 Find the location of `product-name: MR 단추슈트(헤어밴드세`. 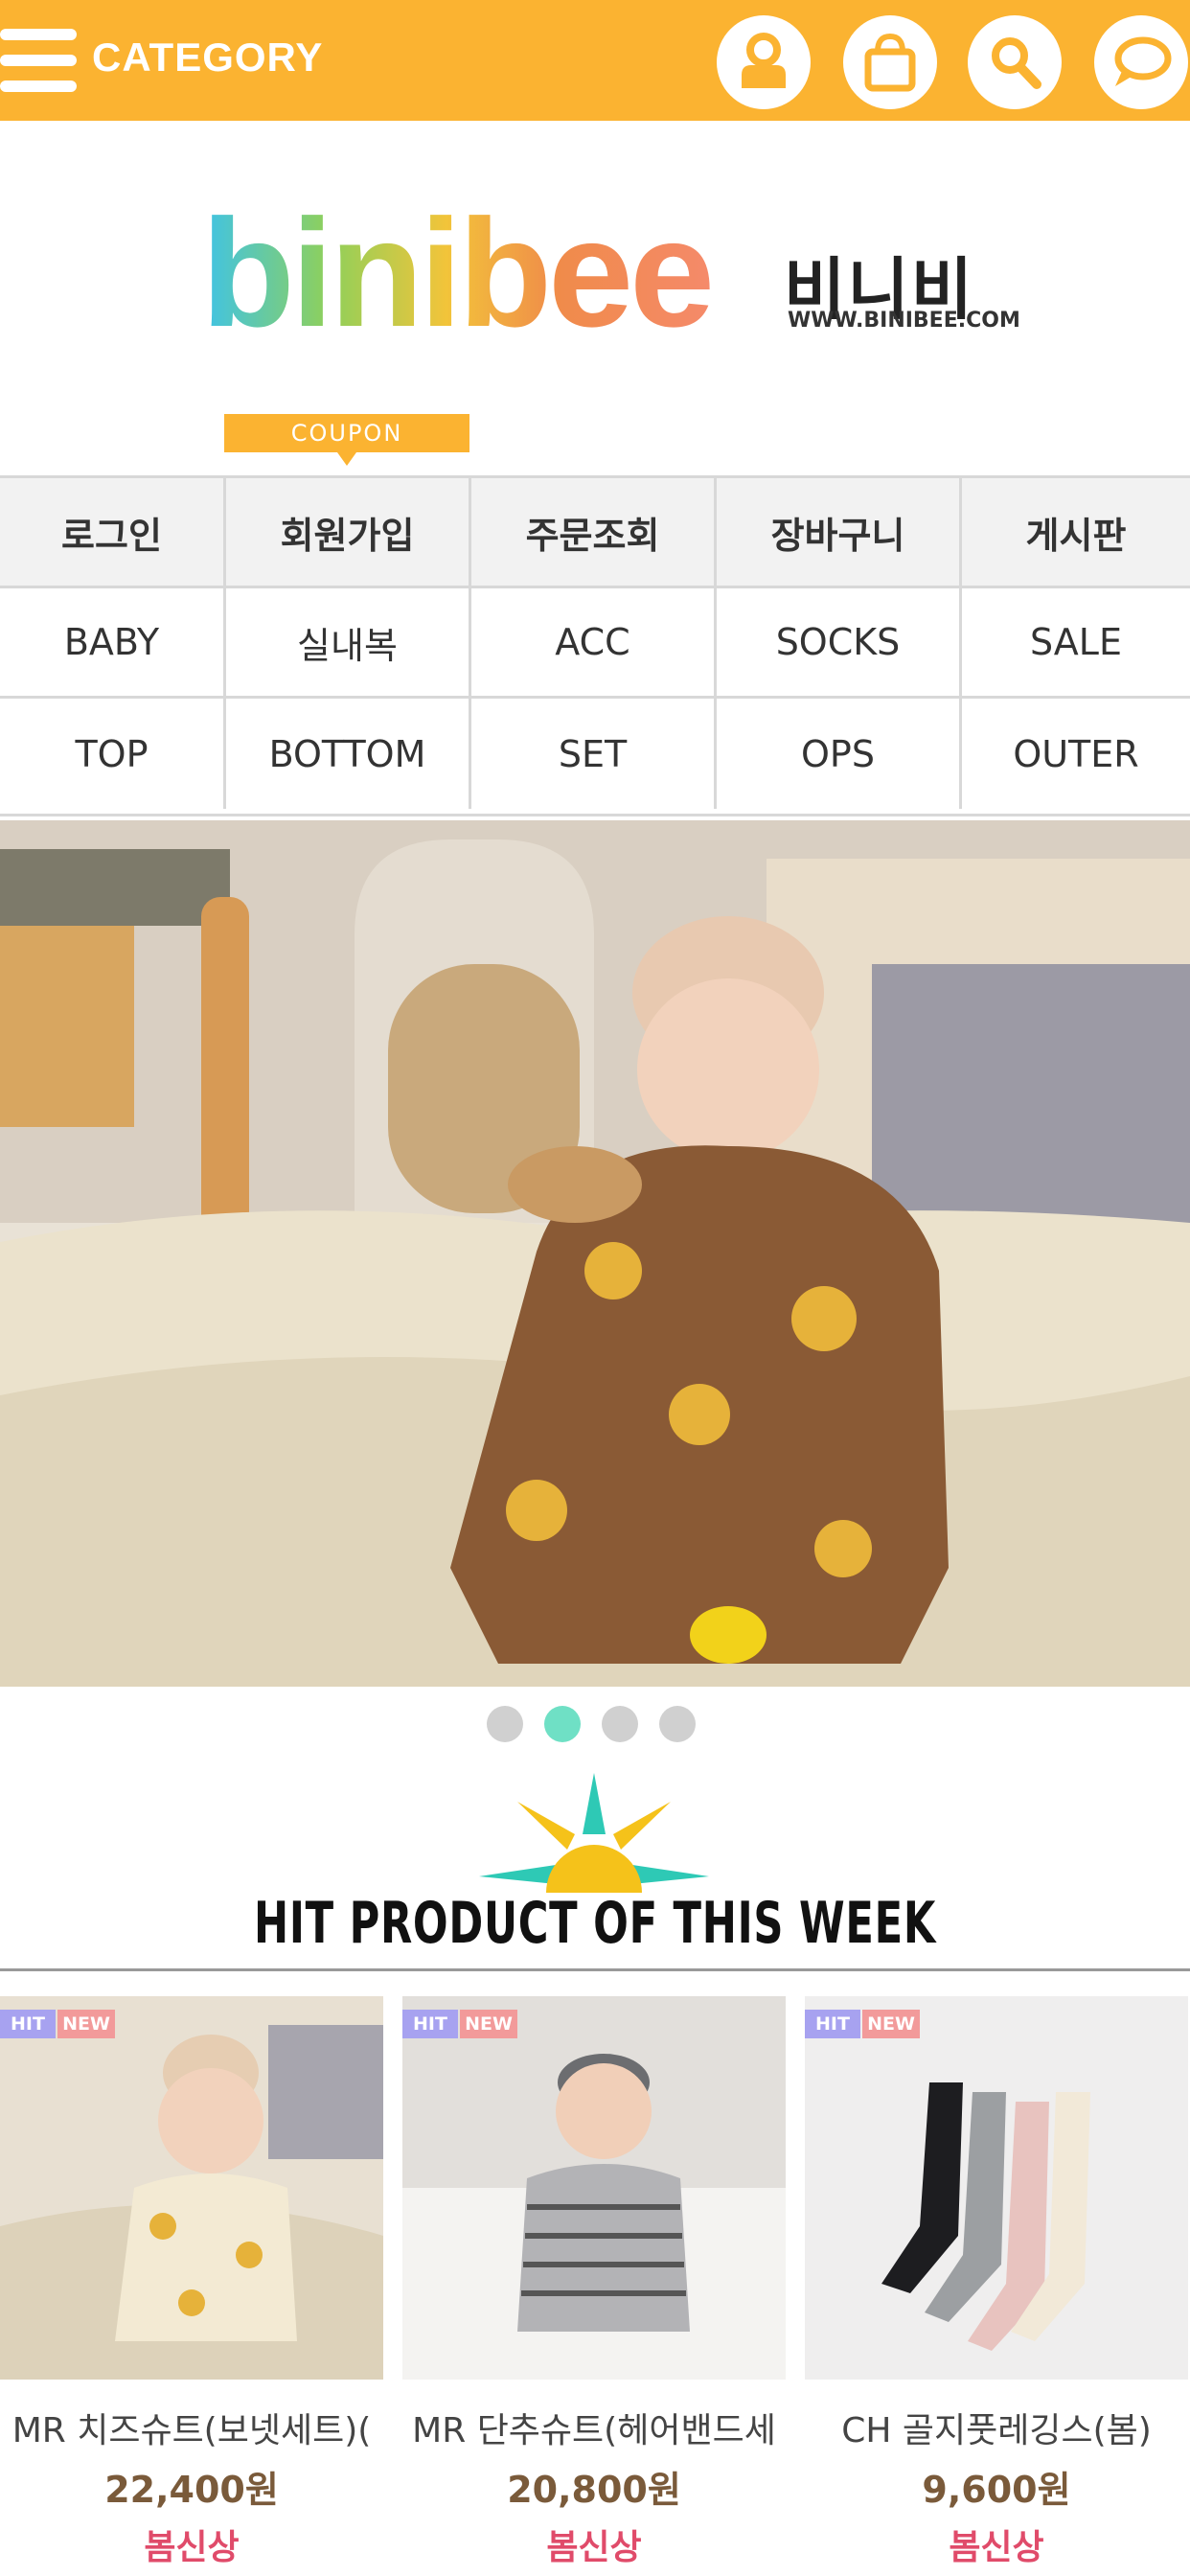

product-name: MR 단추슈트(헤어밴드세 is located at coordinates (594, 2427).